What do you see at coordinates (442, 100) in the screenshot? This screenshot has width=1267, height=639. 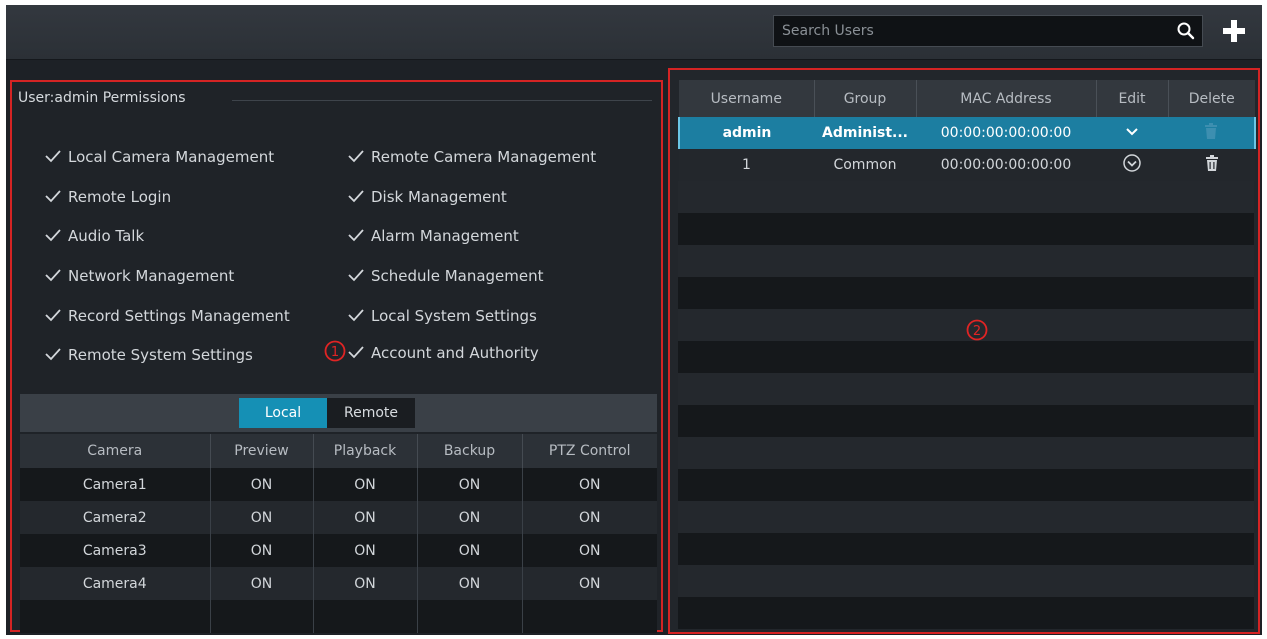 I see `title-divider` at bounding box center [442, 100].